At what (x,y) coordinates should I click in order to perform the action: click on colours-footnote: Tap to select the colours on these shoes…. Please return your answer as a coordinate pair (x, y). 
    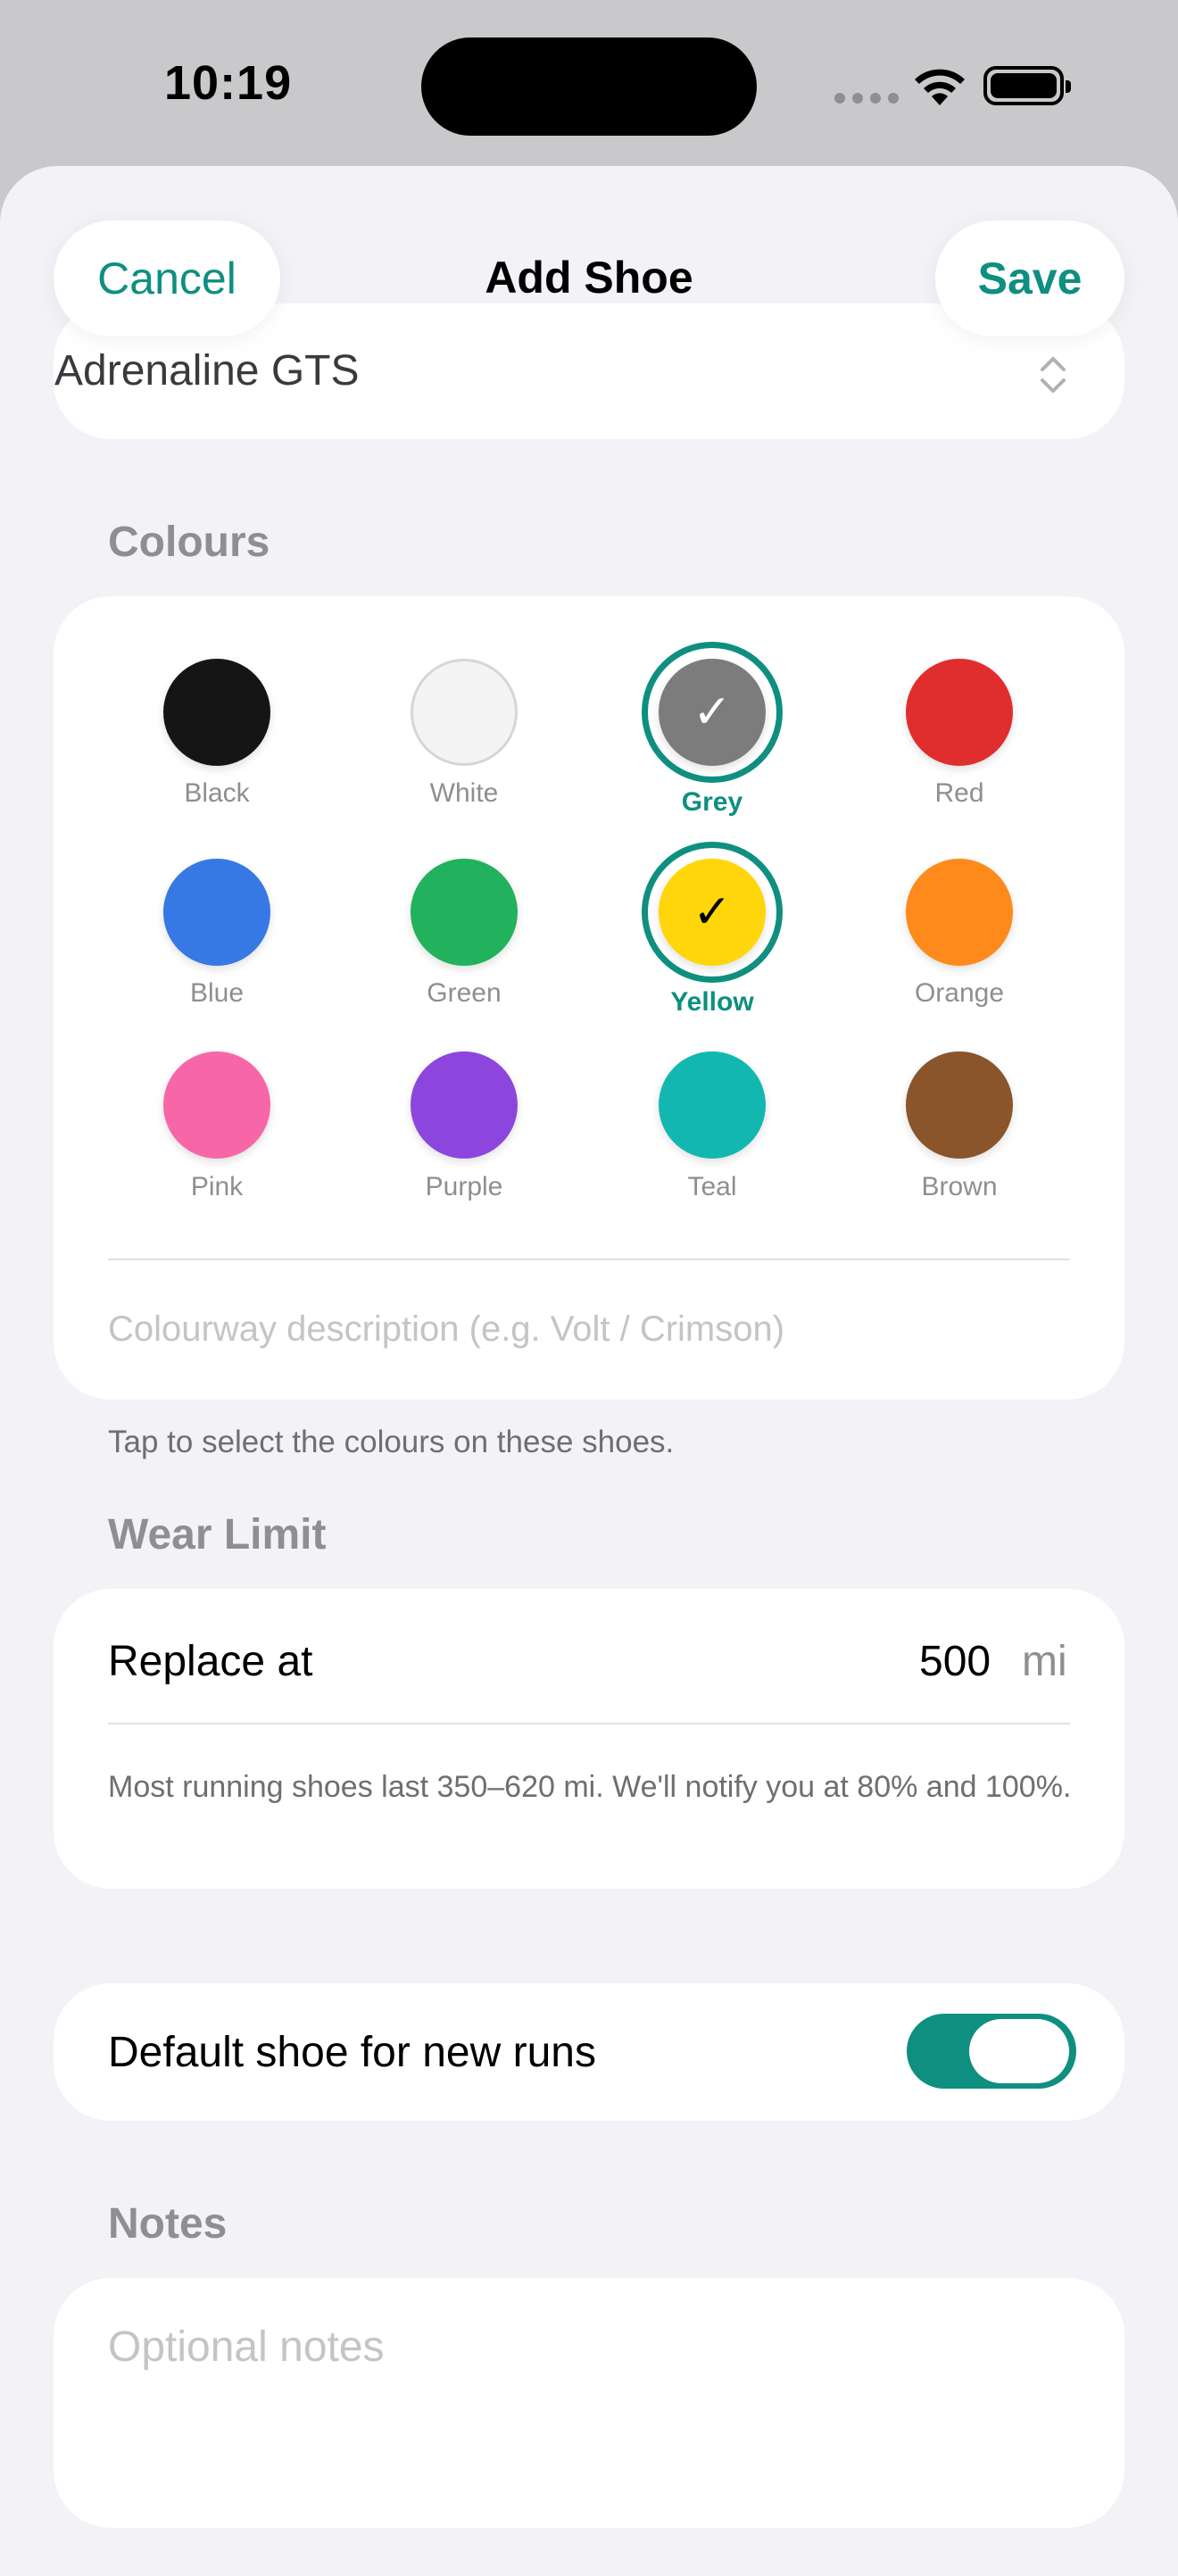
    Looking at the image, I should click on (391, 1442).